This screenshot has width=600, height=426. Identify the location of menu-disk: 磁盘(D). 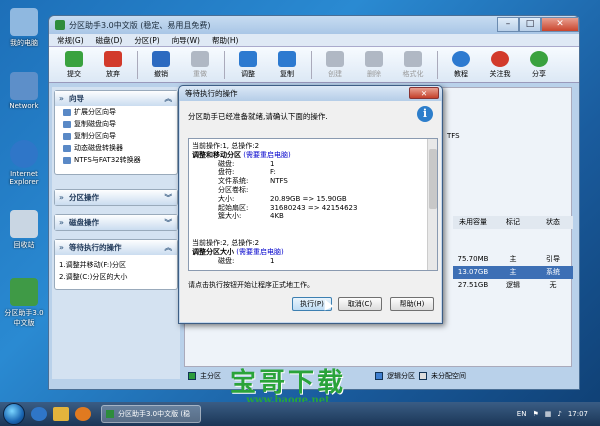
(109, 40).